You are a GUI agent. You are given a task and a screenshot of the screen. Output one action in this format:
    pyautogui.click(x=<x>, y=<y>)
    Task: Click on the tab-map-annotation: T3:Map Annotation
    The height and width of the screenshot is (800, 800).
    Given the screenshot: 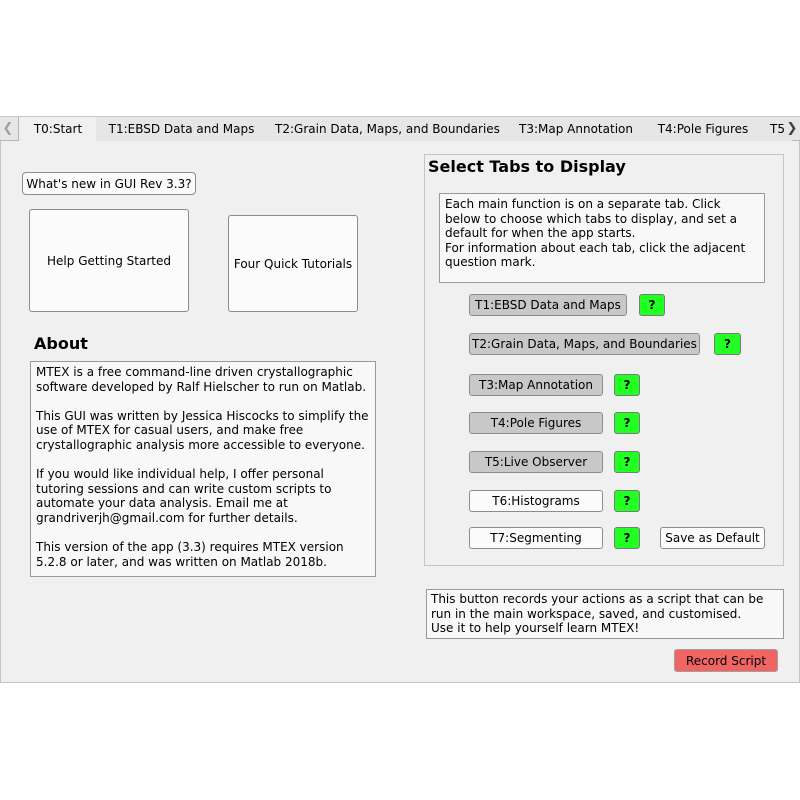 What is the action you would take?
    pyautogui.click(x=576, y=129)
    